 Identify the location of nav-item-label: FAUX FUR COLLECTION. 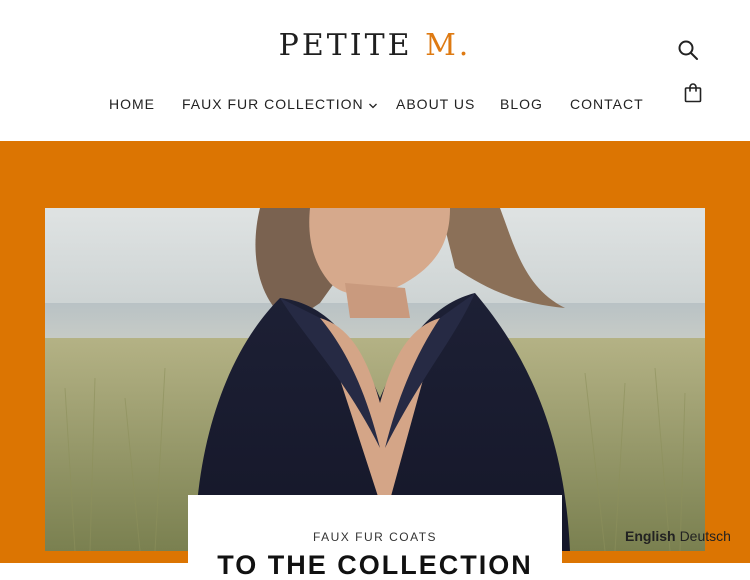
(273, 104).